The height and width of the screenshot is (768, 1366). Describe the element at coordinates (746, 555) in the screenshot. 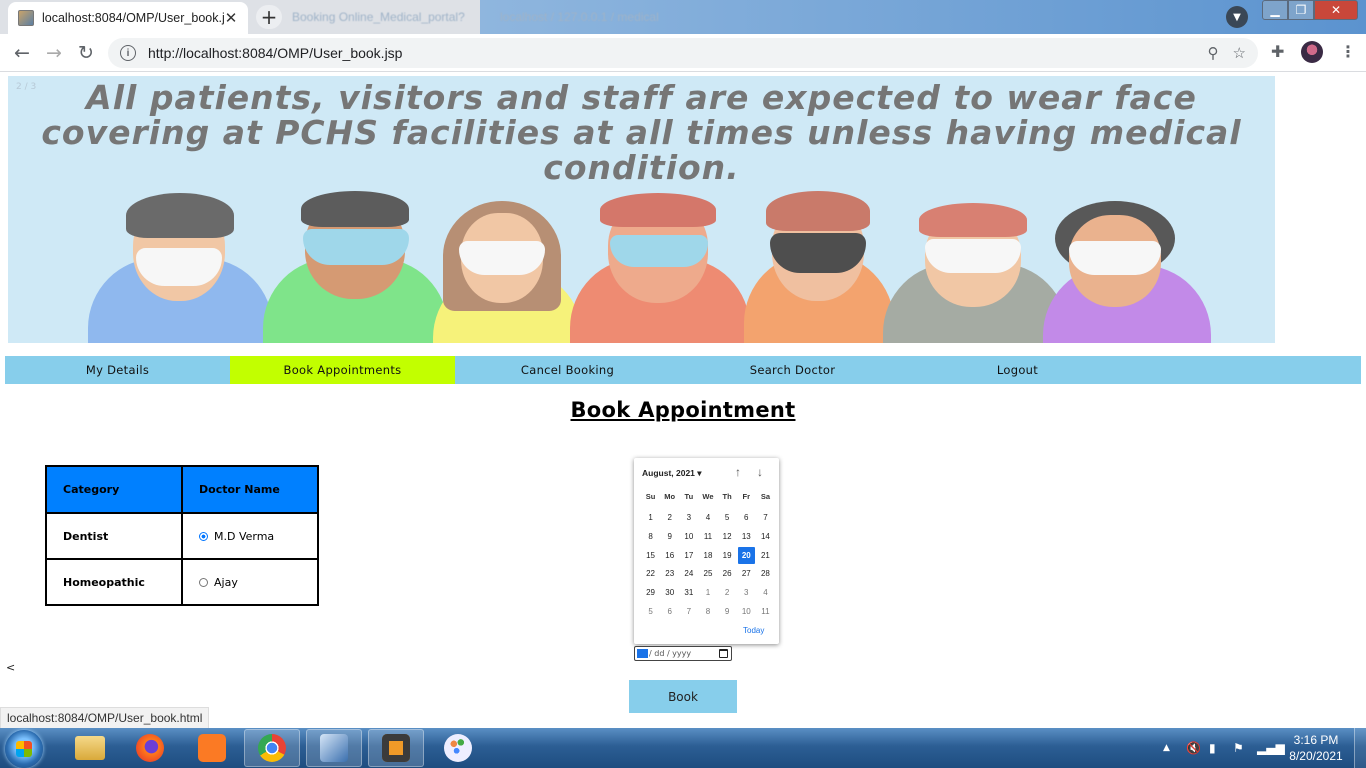

I see `calendar-day: 20` at that location.